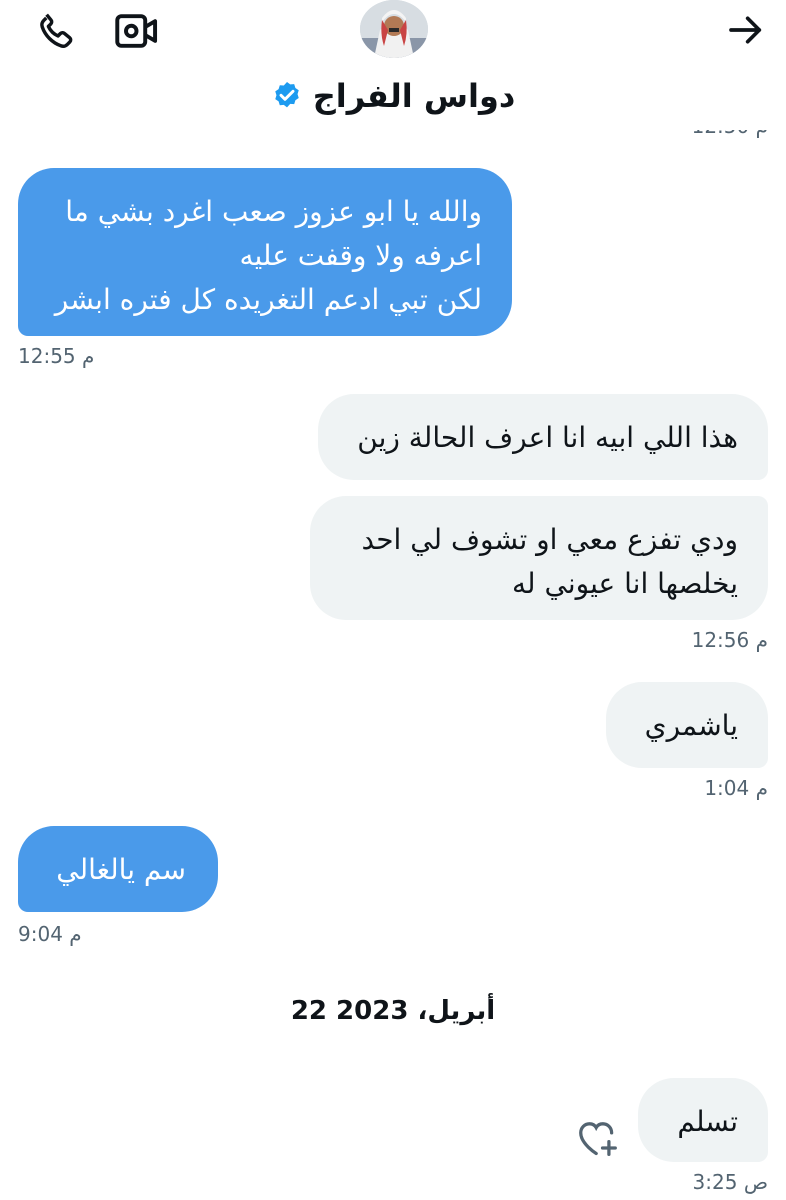 Image resolution: width=786 pixels, height=1200 pixels. I want to click on message-timestamp: 12:55 م, so click(56, 356).